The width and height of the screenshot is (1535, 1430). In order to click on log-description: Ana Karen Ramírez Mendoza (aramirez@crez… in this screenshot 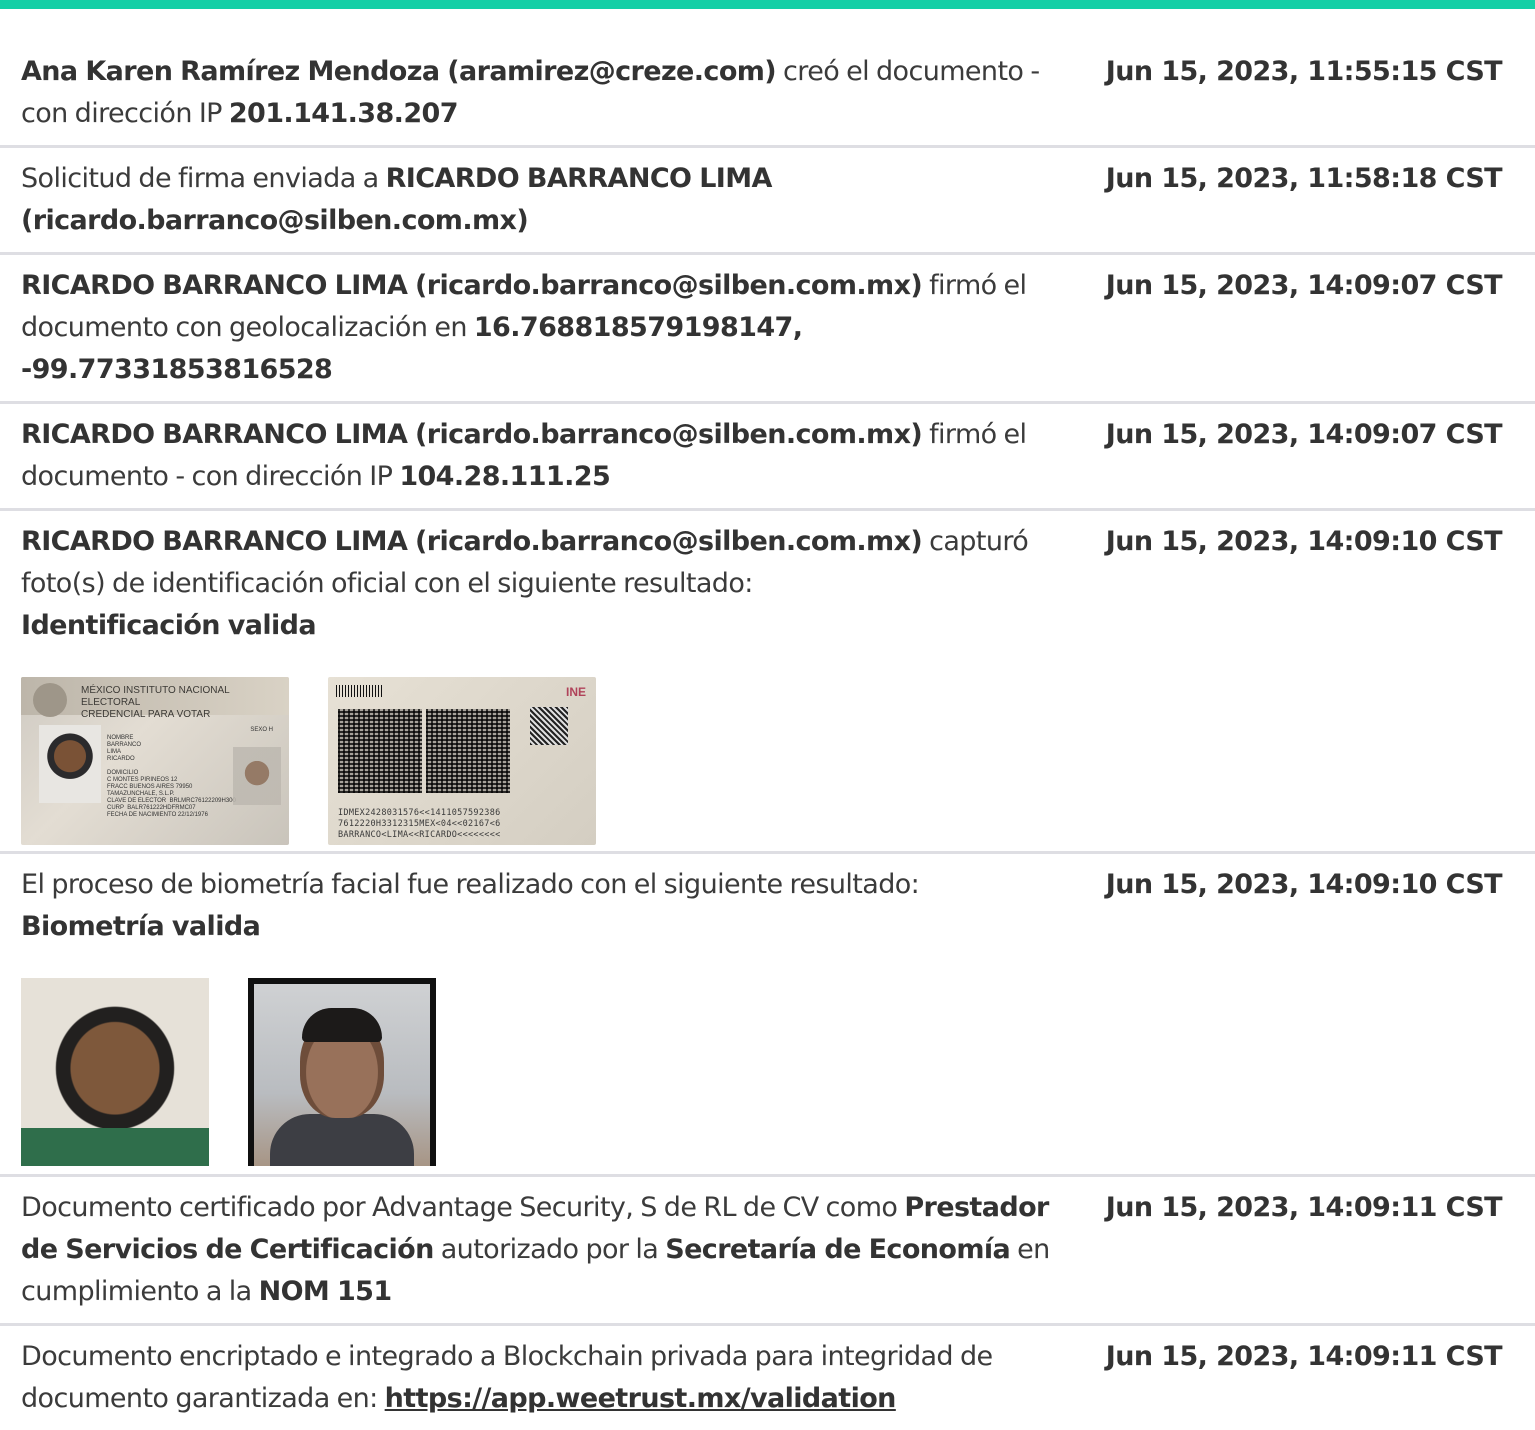, I will do `click(530, 92)`.